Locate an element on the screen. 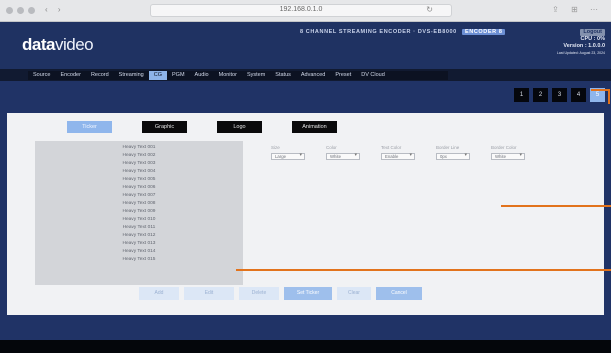 The height and width of the screenshot is (353, 611). setting-dropdown: Large is located at coordinates (288, 156).